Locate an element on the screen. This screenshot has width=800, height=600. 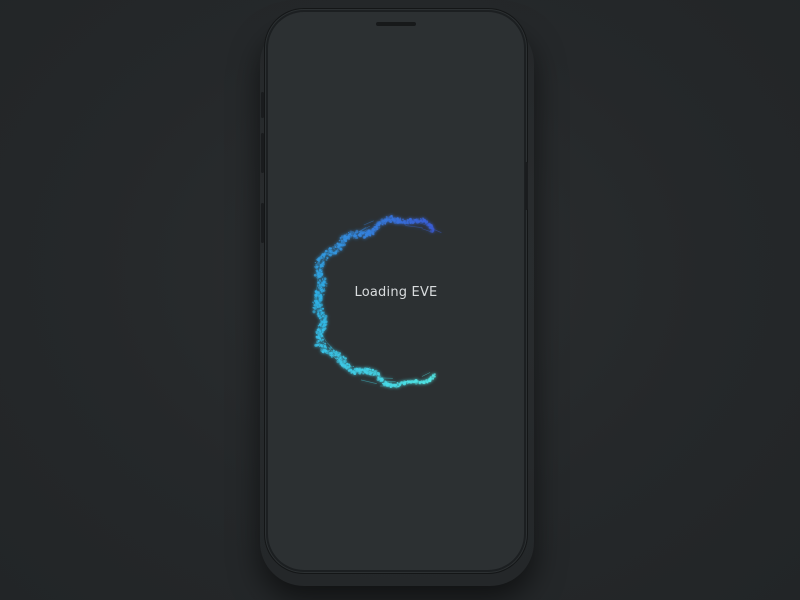
volume-down-button is located at coordinates (262, 223).